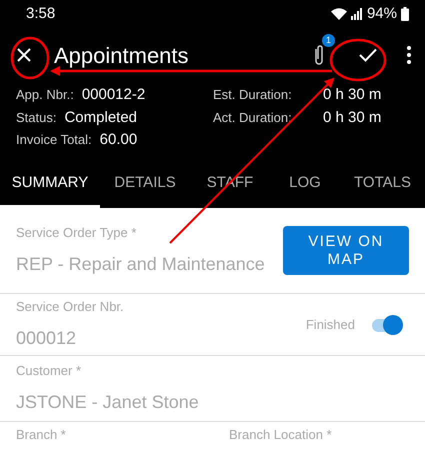  Describe the element at coordinates (41, 14) in the screenshot. I see `clock-time: 3:58` at that location.